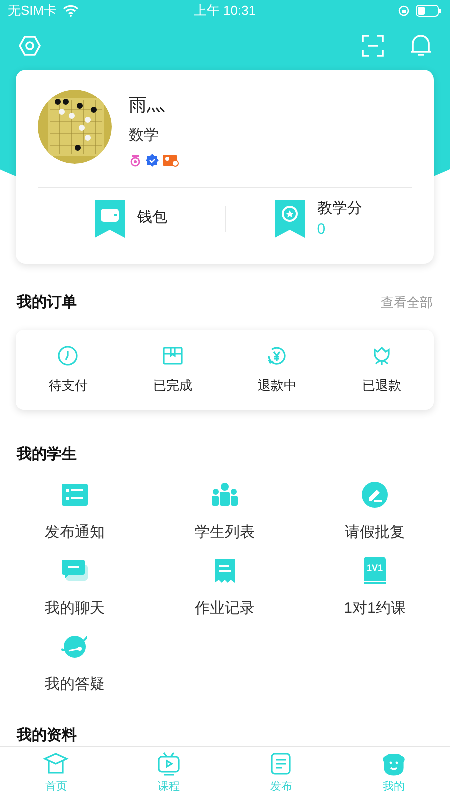 The height and width of the screenshot is (800, 450). I want to click on id-card-icon, so click(171, 160).